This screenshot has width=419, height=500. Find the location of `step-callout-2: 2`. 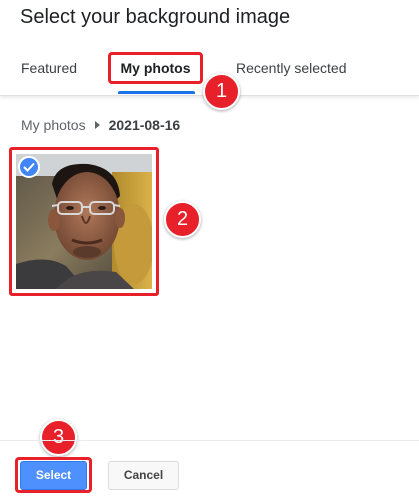

step-callout-2: 2 is located at coordinates (182, 219).